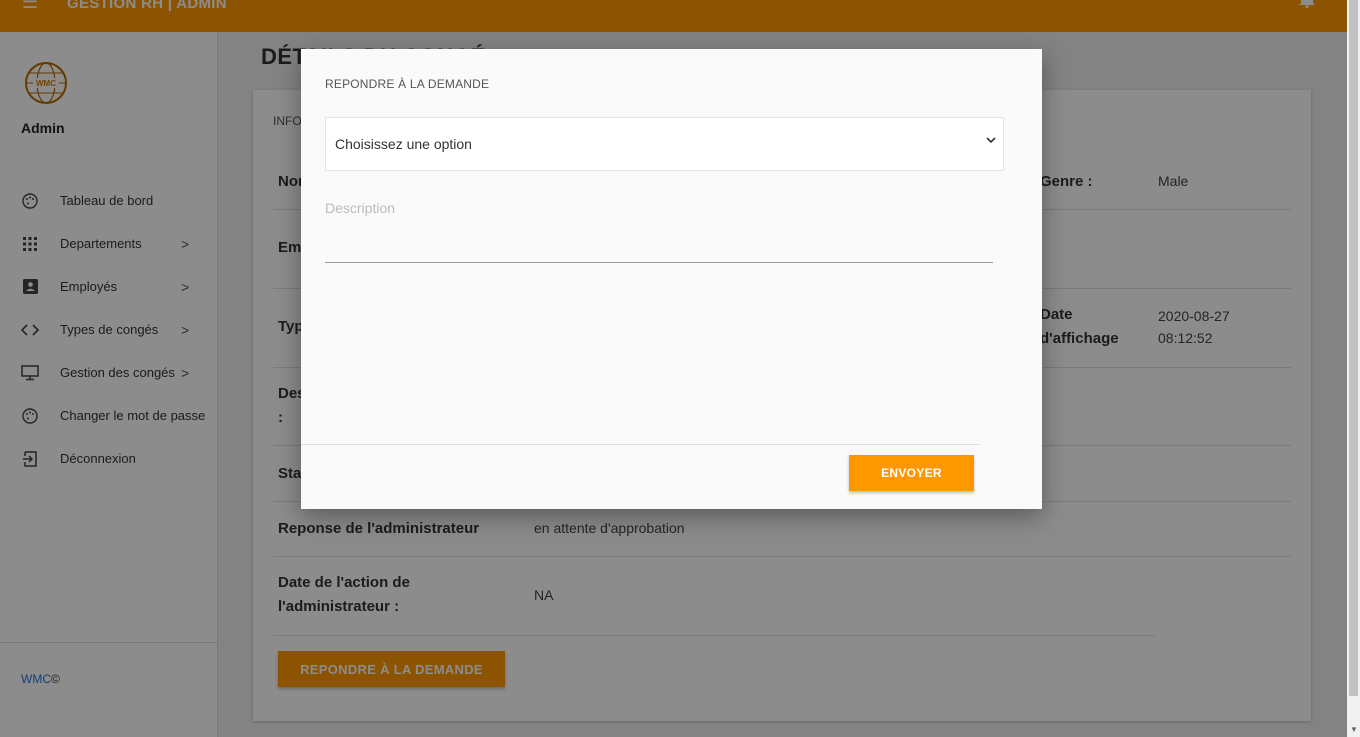 Image resolution: width=1360 pixels, height=737 pixels. I want to click on dialog-divider, so click(640, 444).